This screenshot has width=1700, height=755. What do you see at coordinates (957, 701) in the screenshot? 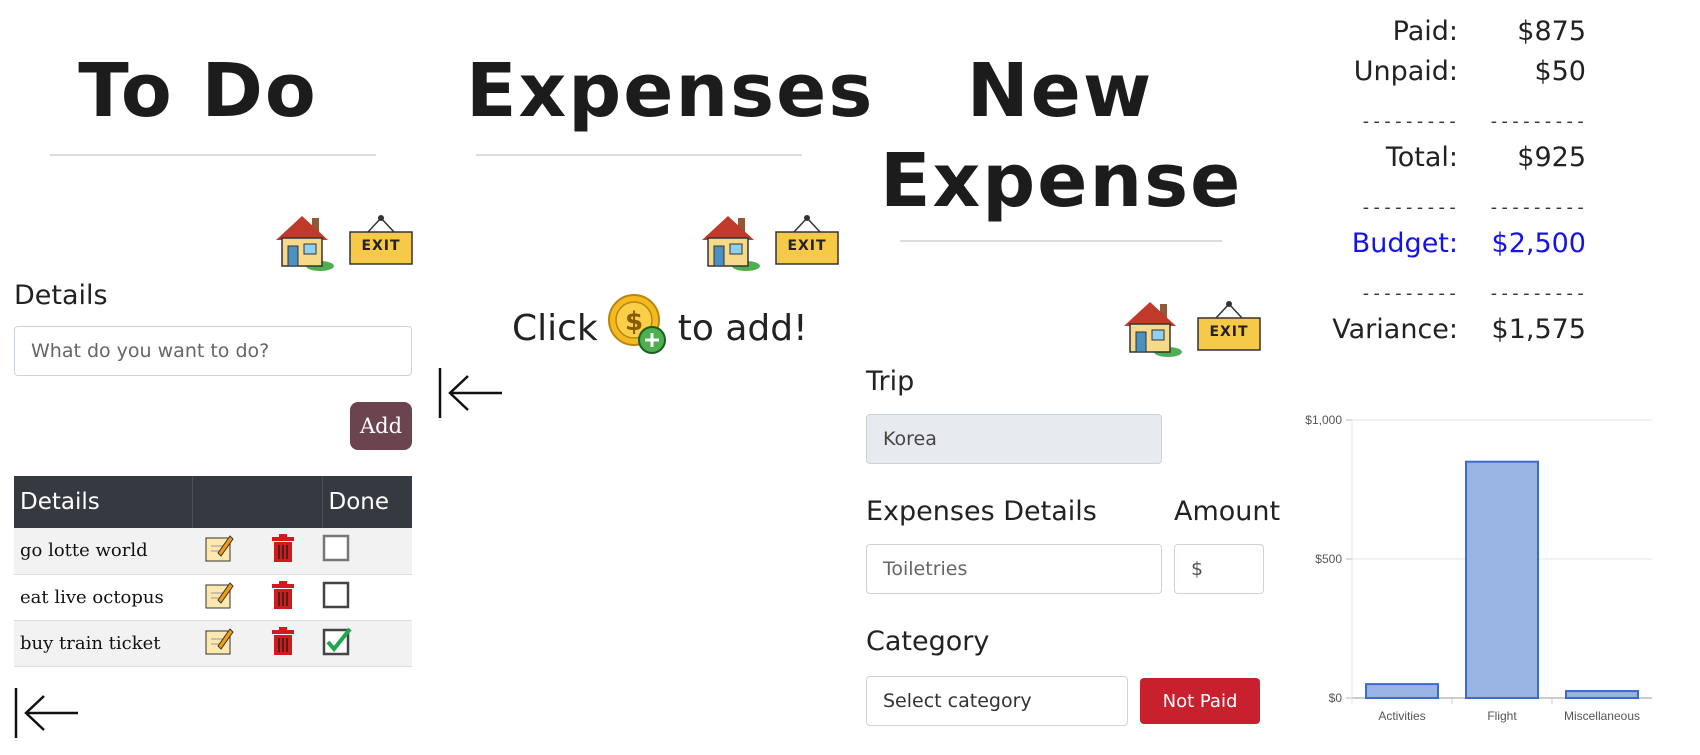
I see `category-selected: Select category` at bounding box center [957, 701].